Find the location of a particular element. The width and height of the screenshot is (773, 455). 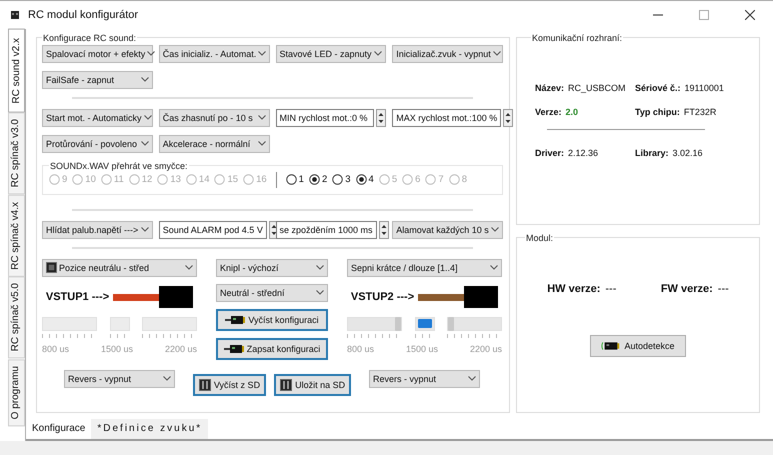

window-title: RC modul konfigurátor is located at coordinates (83, 14).